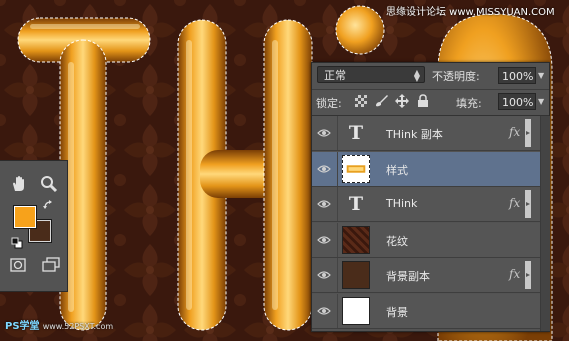  Describe the element at coordinates (356, 168) in the screenshot. I see `layer-thumbnail-style` at that location.